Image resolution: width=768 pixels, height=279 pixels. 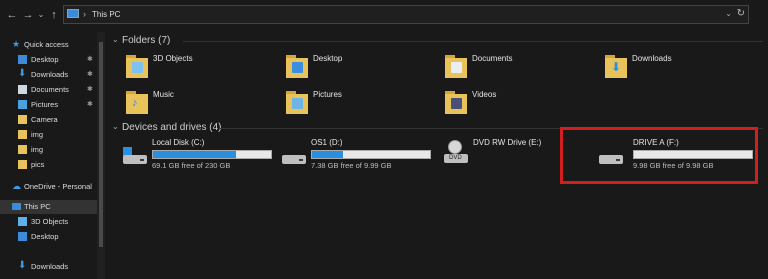 What do you see at coordinates (58, 186) in the screenshot?
I see `sidebar-item-label: OneDrive - Personal` at bounding box center [58, 186].